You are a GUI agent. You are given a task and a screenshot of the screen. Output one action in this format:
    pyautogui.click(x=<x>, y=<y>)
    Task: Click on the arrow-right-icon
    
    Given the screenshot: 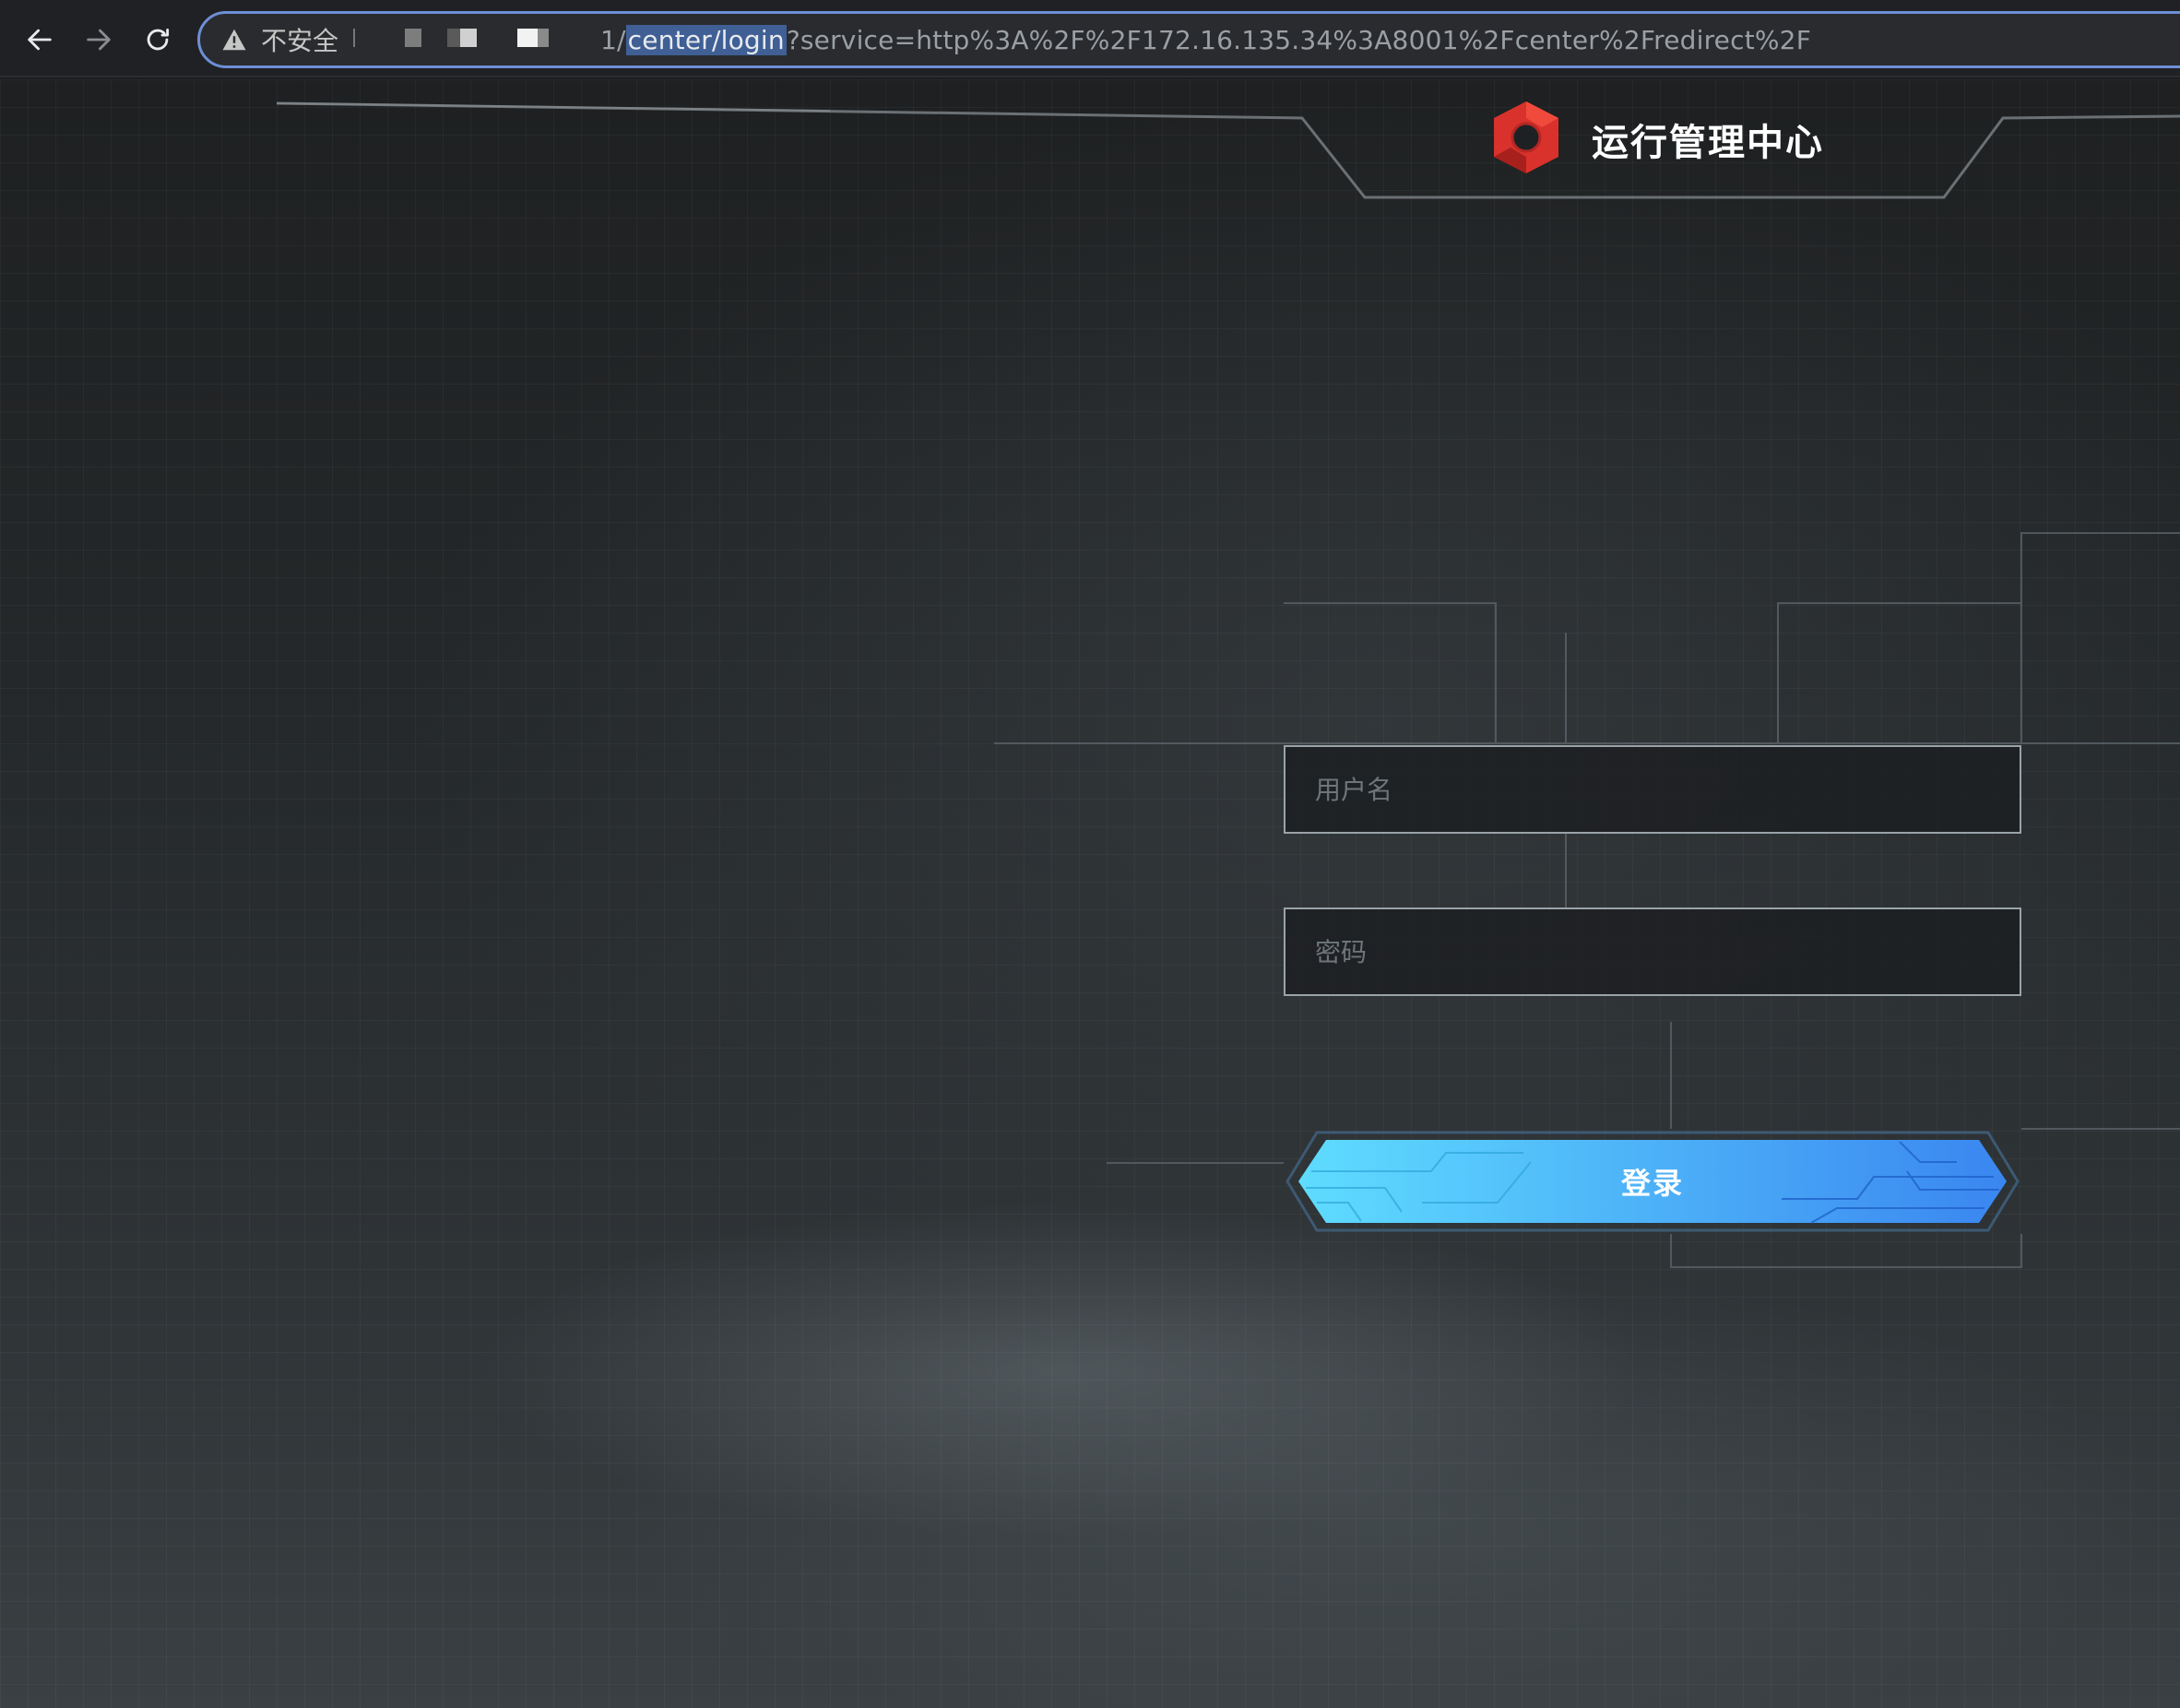 What is the action you would take?
    pyautogui.click(x=99, y=40)
    